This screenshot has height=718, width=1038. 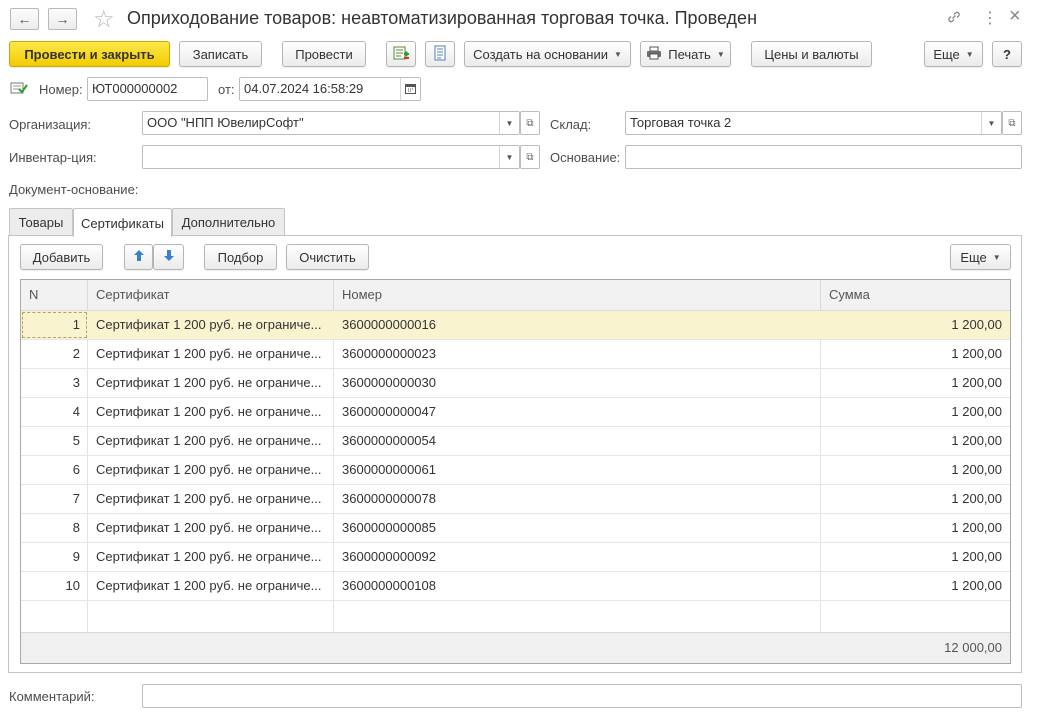 I want to click on warehouse-dropdown-button: ▼, so click(x=991, y=123).